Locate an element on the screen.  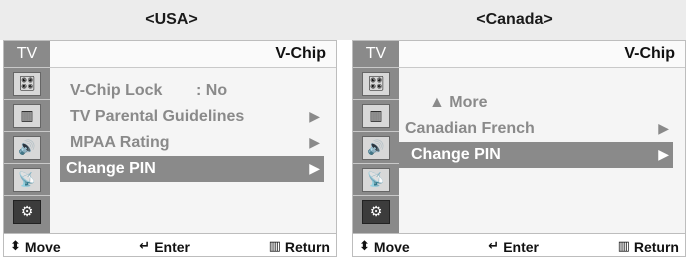
menu-item-tv-parental-guidelines: TV Parental Guidelines ▶ is located at coordinates (193, 117).